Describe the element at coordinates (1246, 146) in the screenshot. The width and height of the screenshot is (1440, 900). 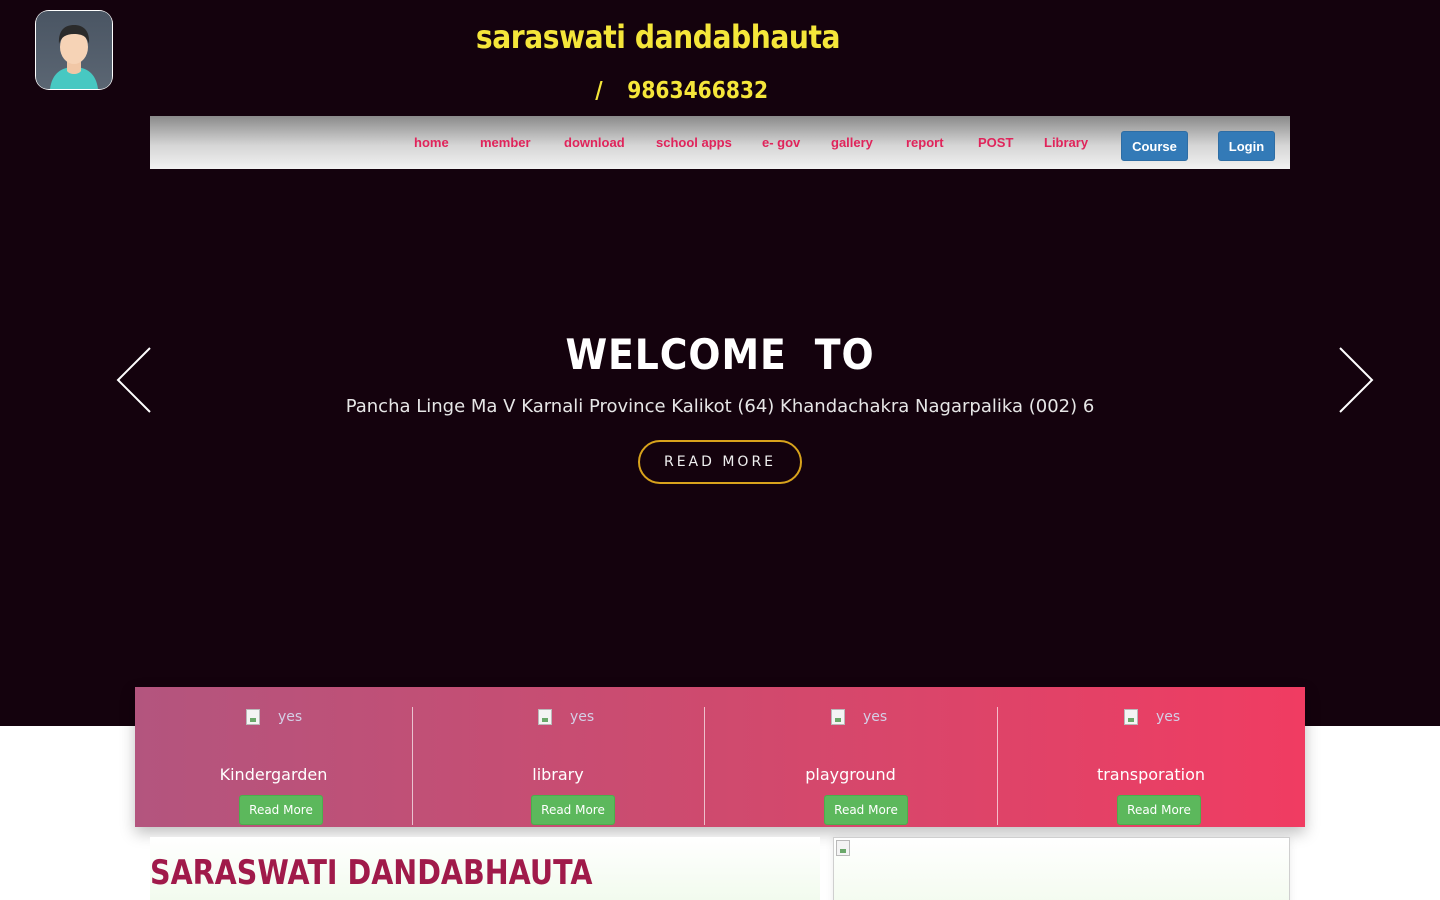
I see `login-button: Login` at that location.